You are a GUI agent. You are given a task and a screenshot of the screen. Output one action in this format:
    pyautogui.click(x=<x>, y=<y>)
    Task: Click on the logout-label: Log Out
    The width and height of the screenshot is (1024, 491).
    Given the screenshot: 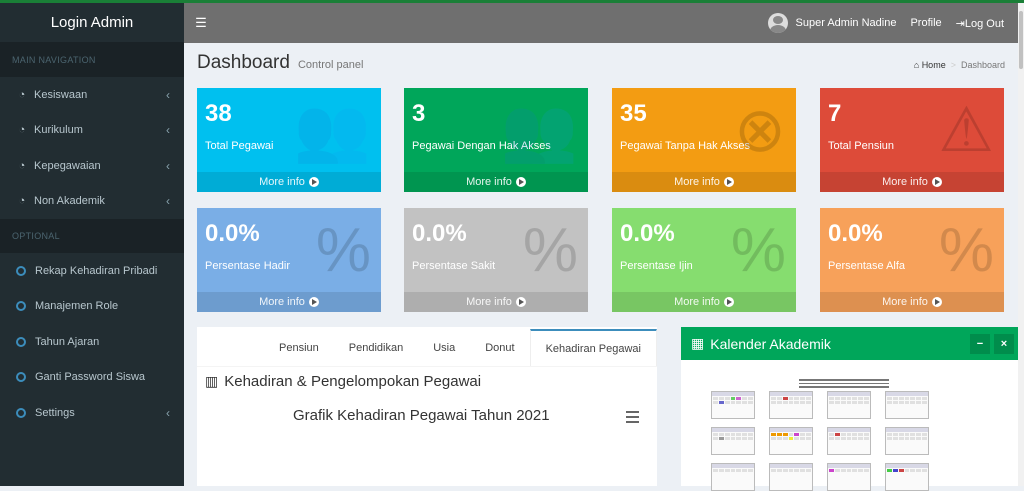 What is the action you would take?
    pyautogui.click(x=984, y=23)
    